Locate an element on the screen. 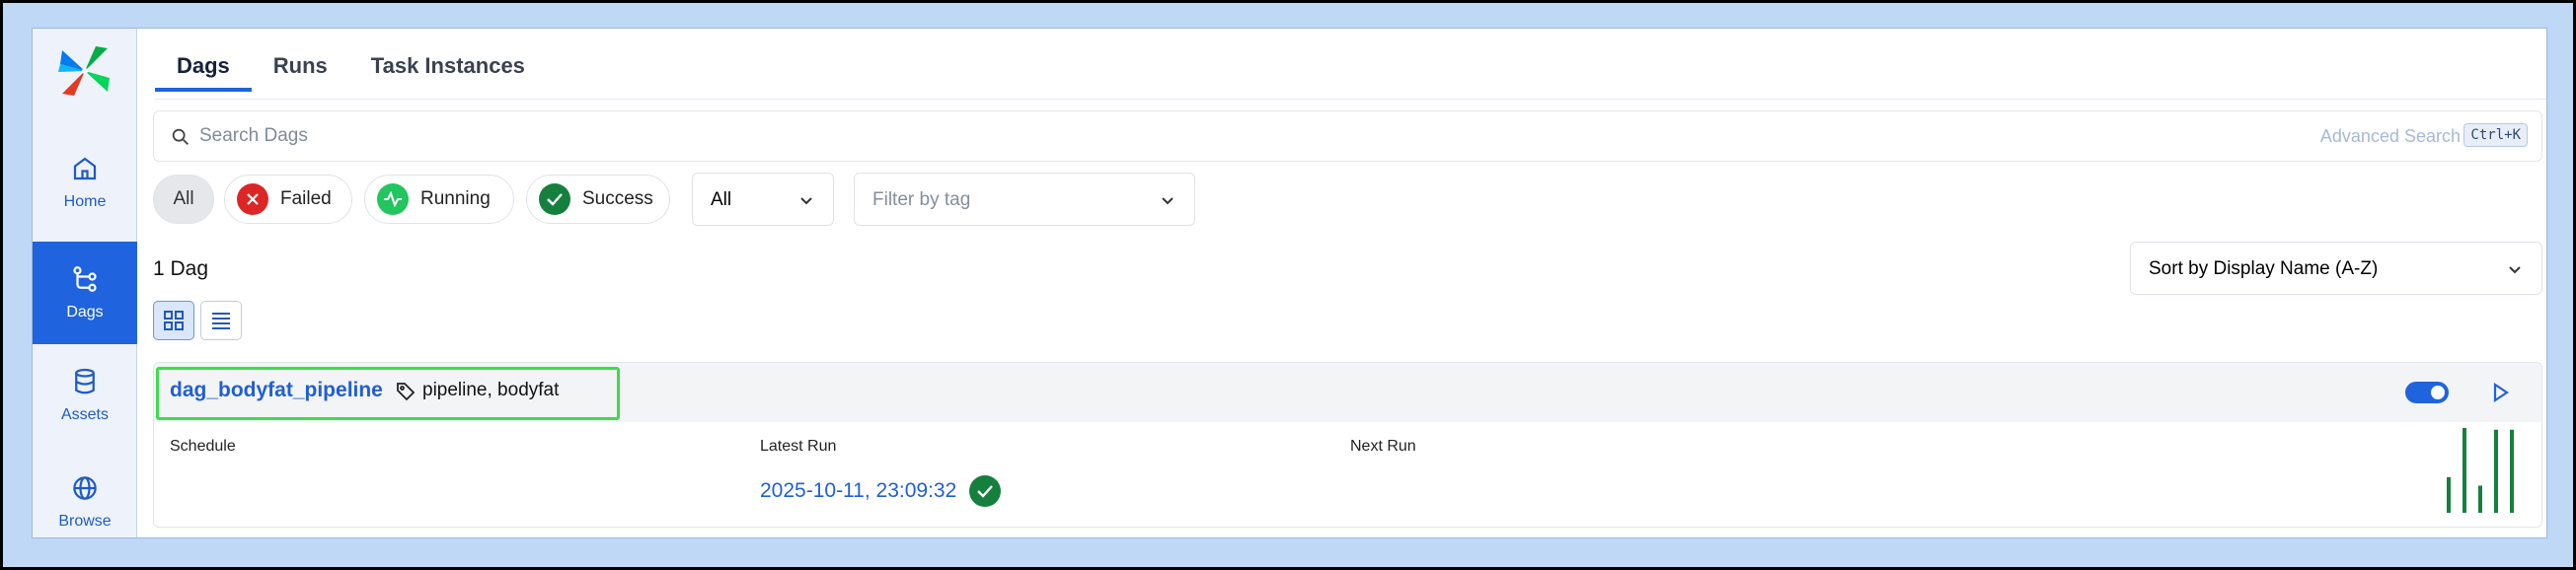  x-circle-icon is located at coordinates (253, 199).